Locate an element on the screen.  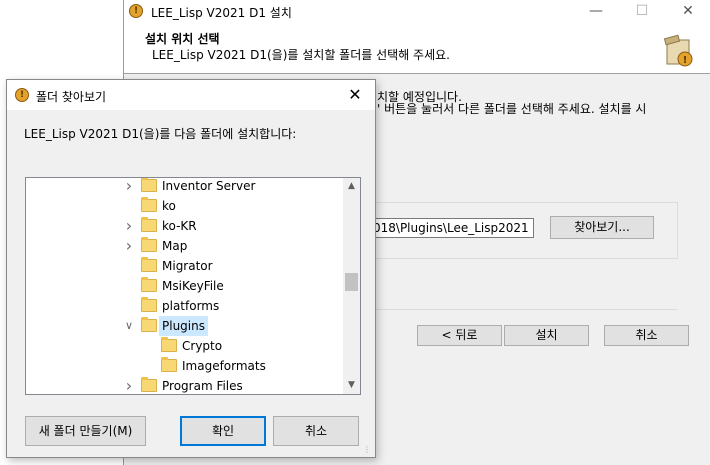
dialog-cancel-button: 취소 is located at coordinates (316, 431).